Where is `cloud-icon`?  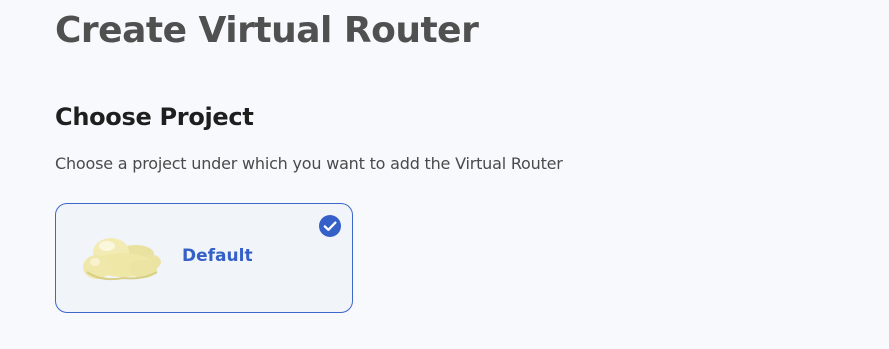
cloud-icon is located at coordinates (122, 258).